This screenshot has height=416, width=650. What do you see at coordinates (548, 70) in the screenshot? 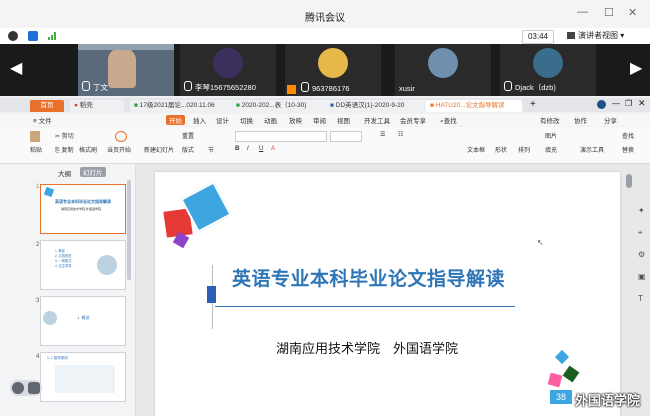
I see `participant-tile: Djack（dzb)` at bounding box center [548, 70].